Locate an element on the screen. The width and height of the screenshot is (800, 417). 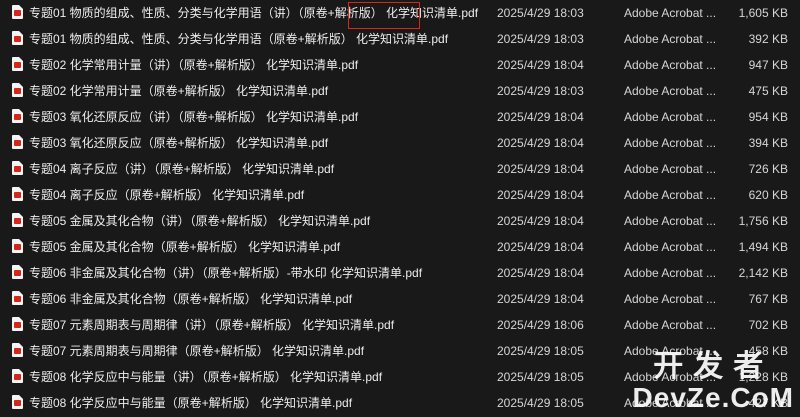
file-name: 专题05 金属及其化合物（讲）（原卷+解析版） 化学知识清单.pdf is located at coordinates (200, 221).